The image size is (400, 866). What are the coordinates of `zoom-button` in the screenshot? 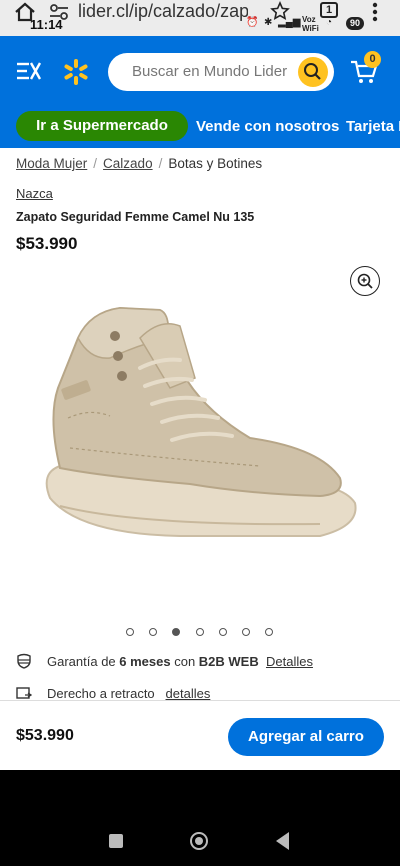 It's located at (365, 281).